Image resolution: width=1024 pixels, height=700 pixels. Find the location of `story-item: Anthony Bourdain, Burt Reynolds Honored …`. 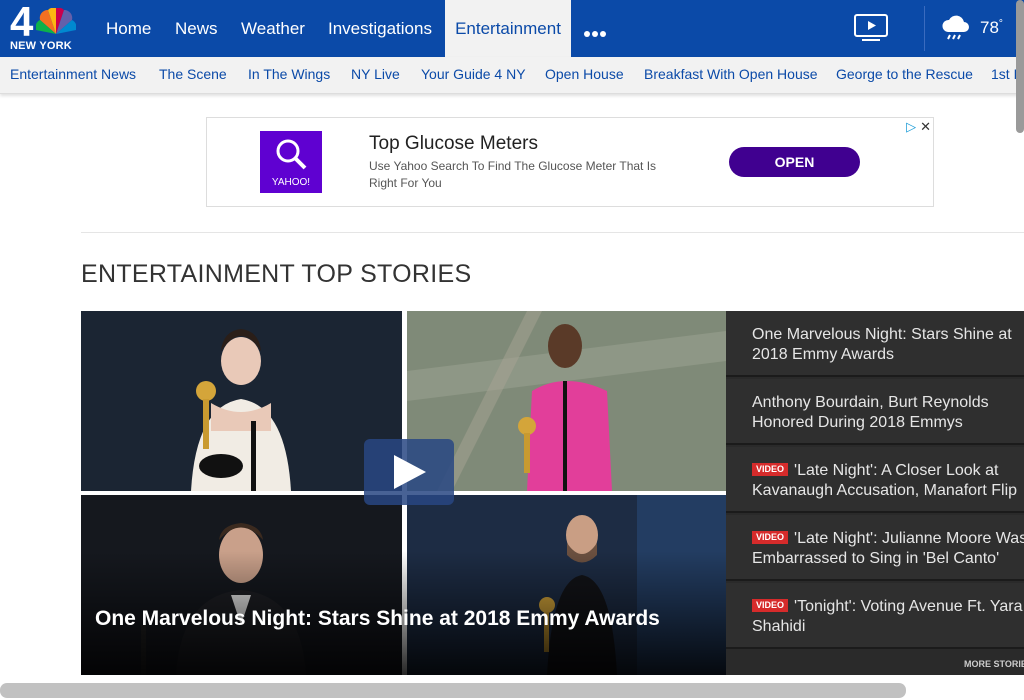

story-item: Anthony Bourdain, Burt Reynolds Honored … is located at coordinates (875, 412).